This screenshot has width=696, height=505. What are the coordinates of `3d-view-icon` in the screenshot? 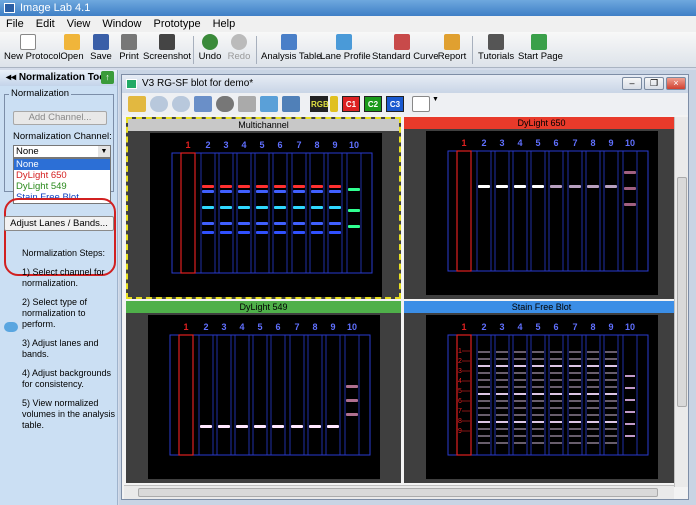 It's located at (269, 104).